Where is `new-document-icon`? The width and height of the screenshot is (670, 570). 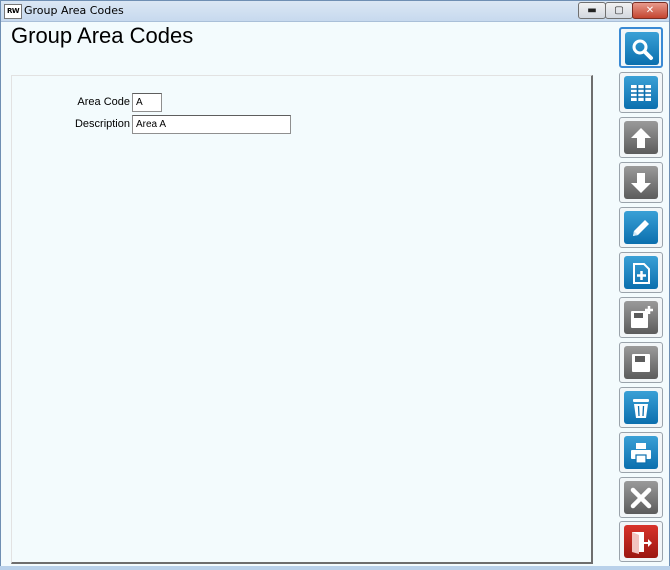
new-document-icon is located at coordinates (641, 273).